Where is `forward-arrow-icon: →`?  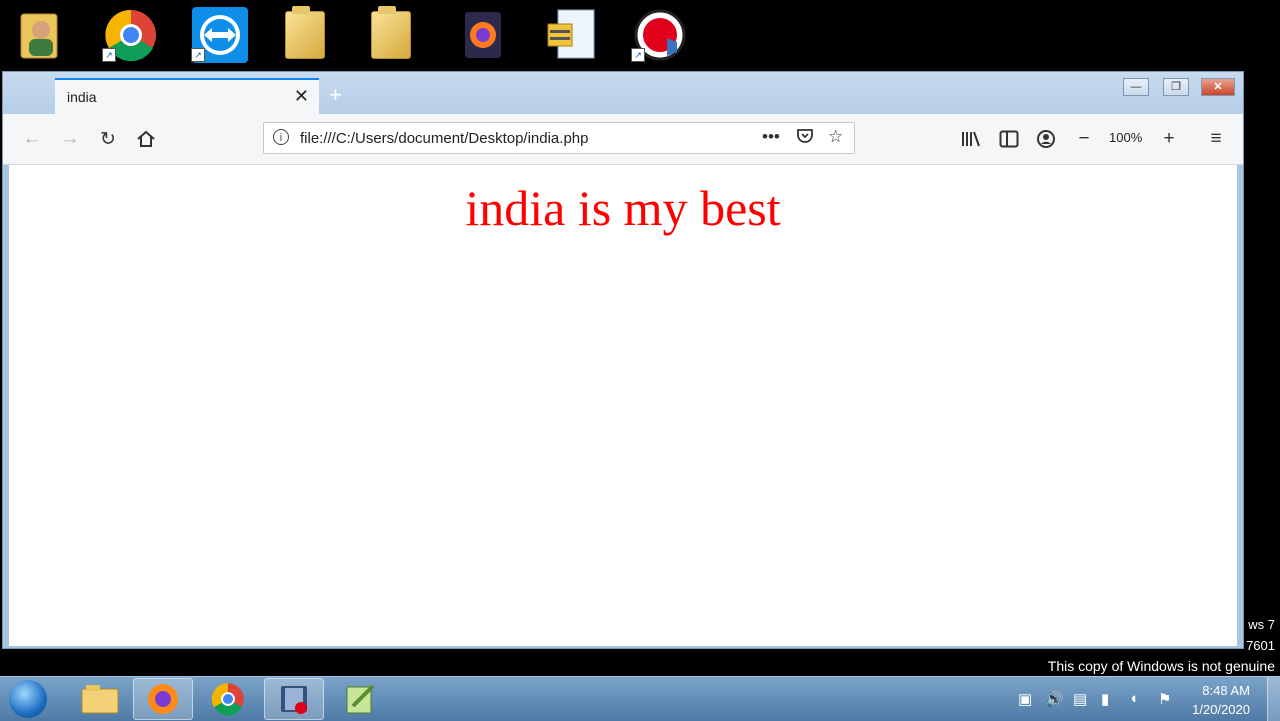
forward-arrow-icon: → is located at coordinates (70, 139).